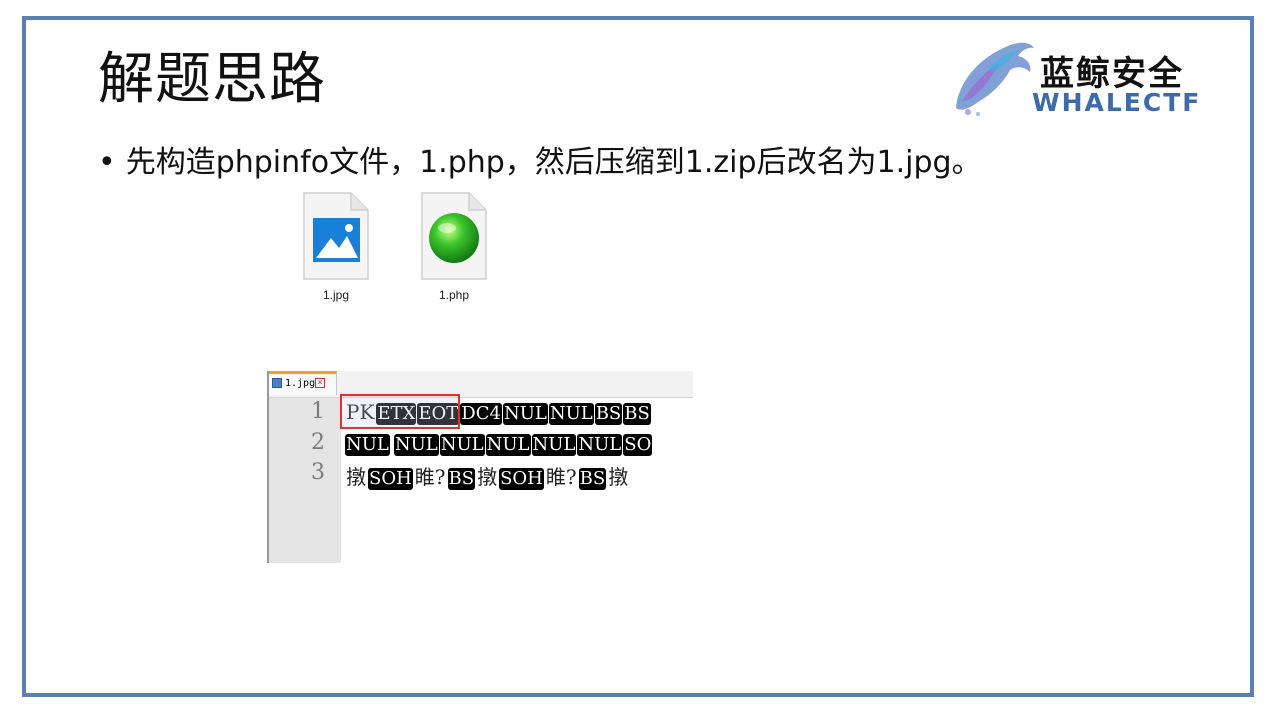 Image resolution: width=1280 pixels, height=720 pixels. Describe the element at coordinates (481, 384) in the screenshot. I see `editor-tab-bar: 1.jpg ×` at that location.